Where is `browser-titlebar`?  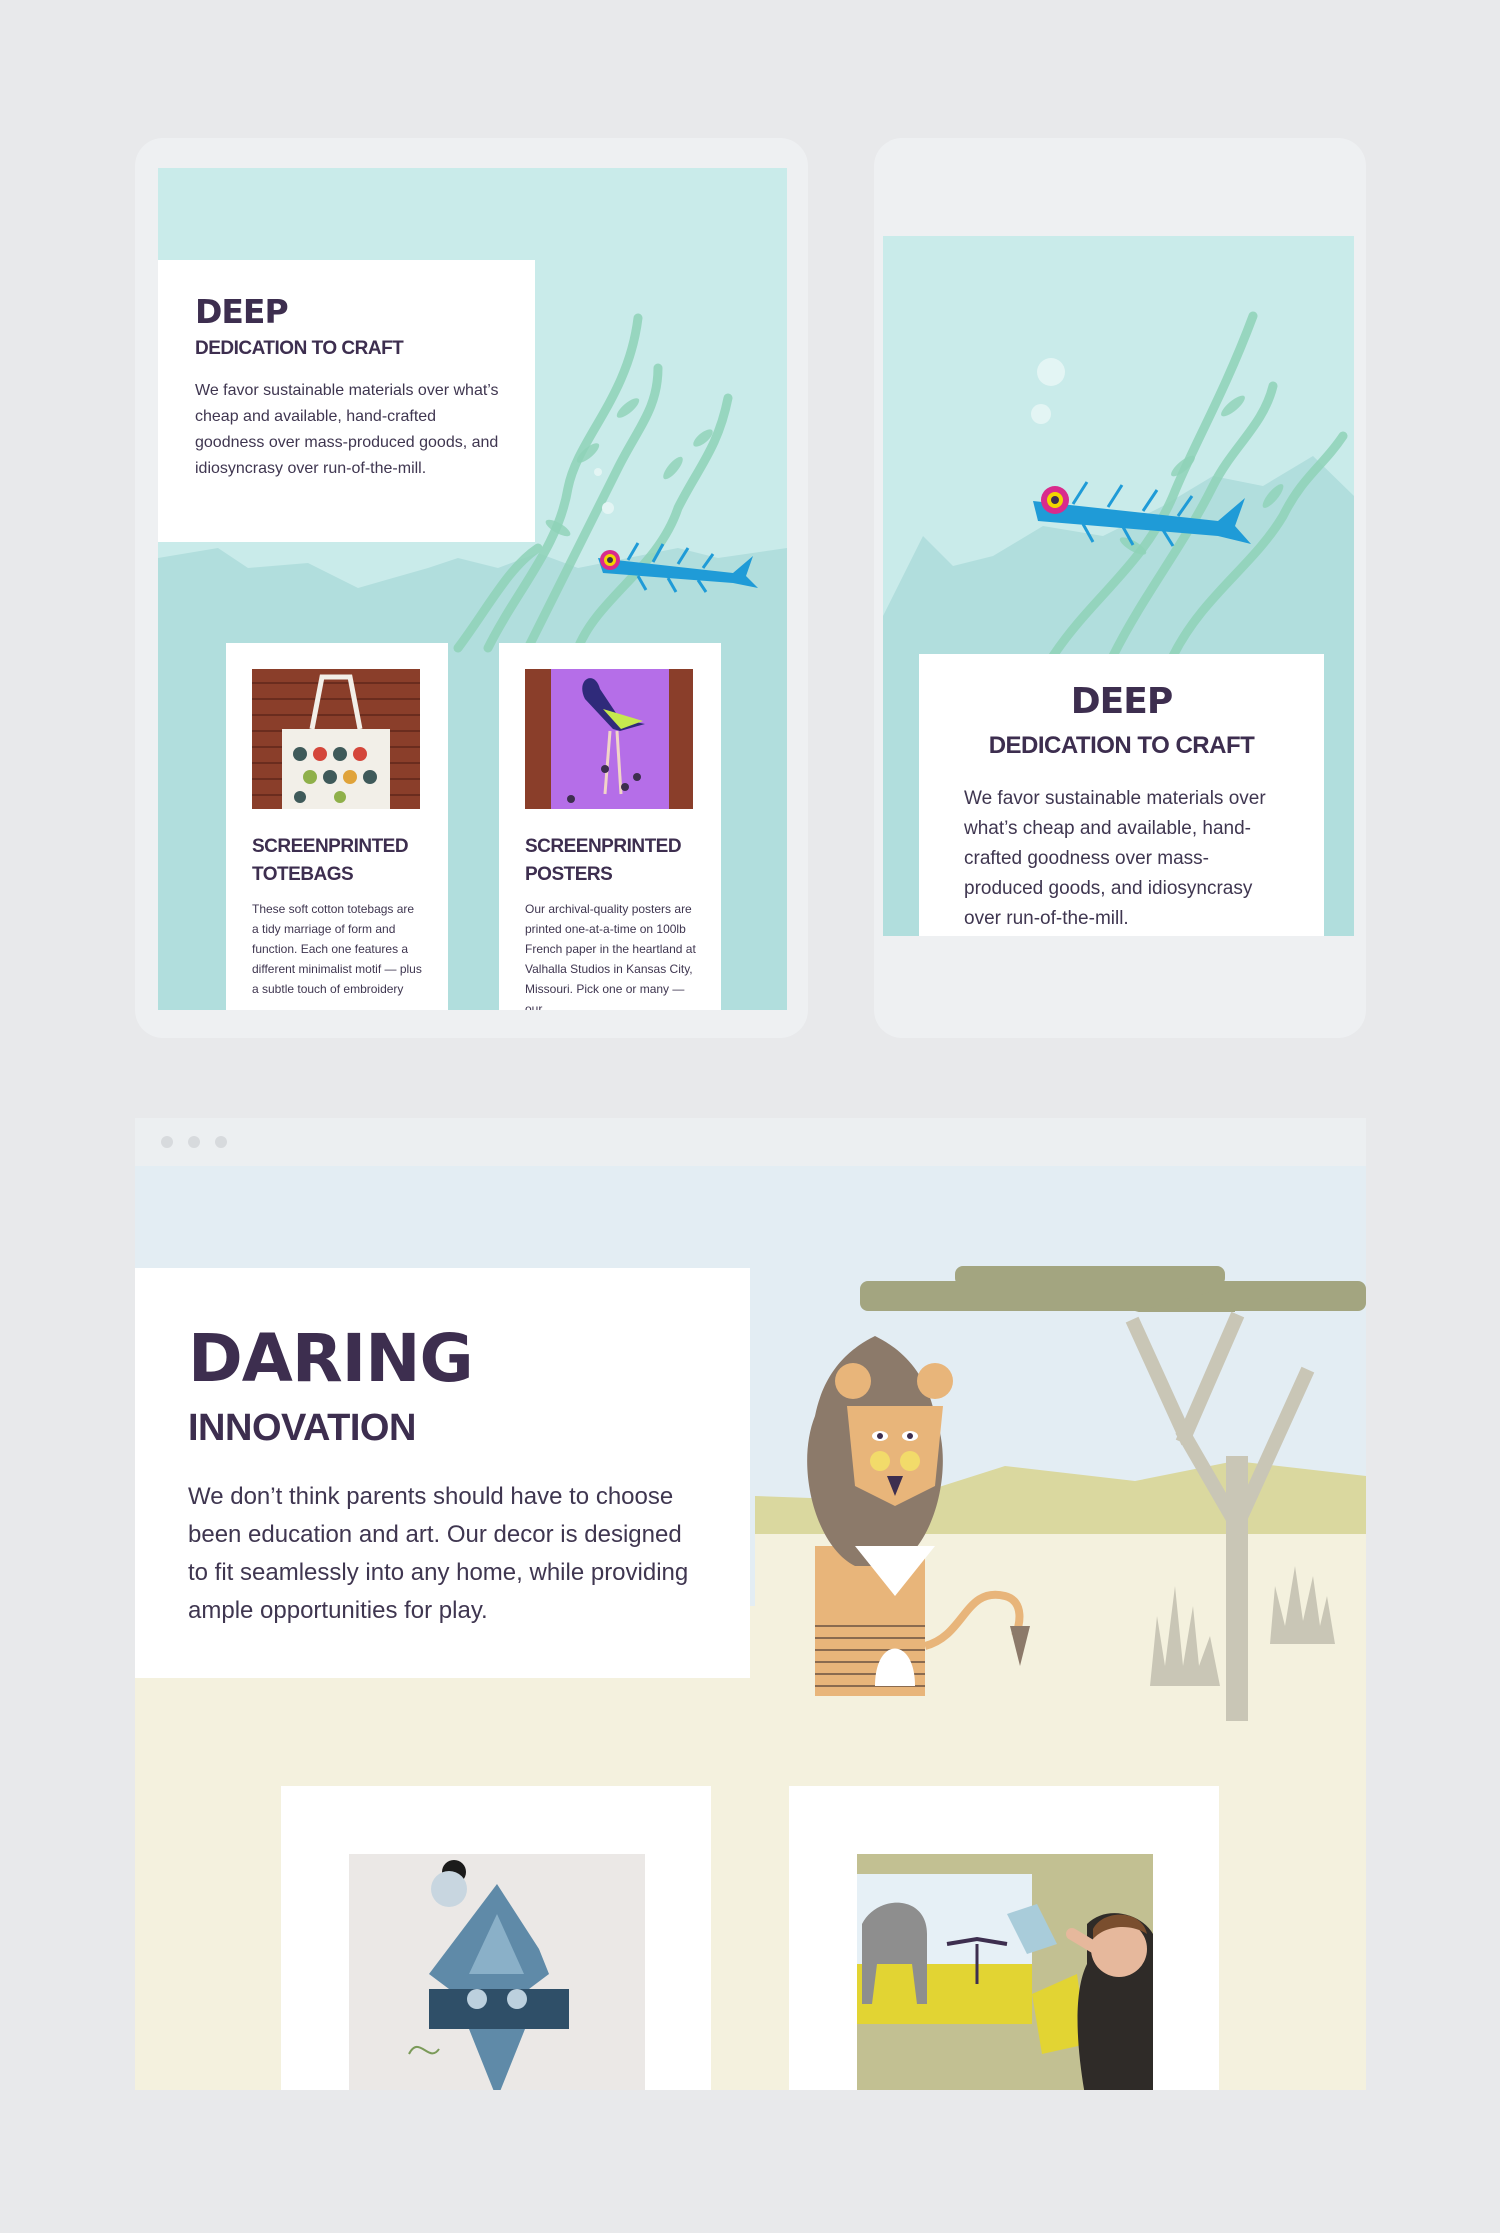
browser-titlebar is located at coordinates (750, 1142).